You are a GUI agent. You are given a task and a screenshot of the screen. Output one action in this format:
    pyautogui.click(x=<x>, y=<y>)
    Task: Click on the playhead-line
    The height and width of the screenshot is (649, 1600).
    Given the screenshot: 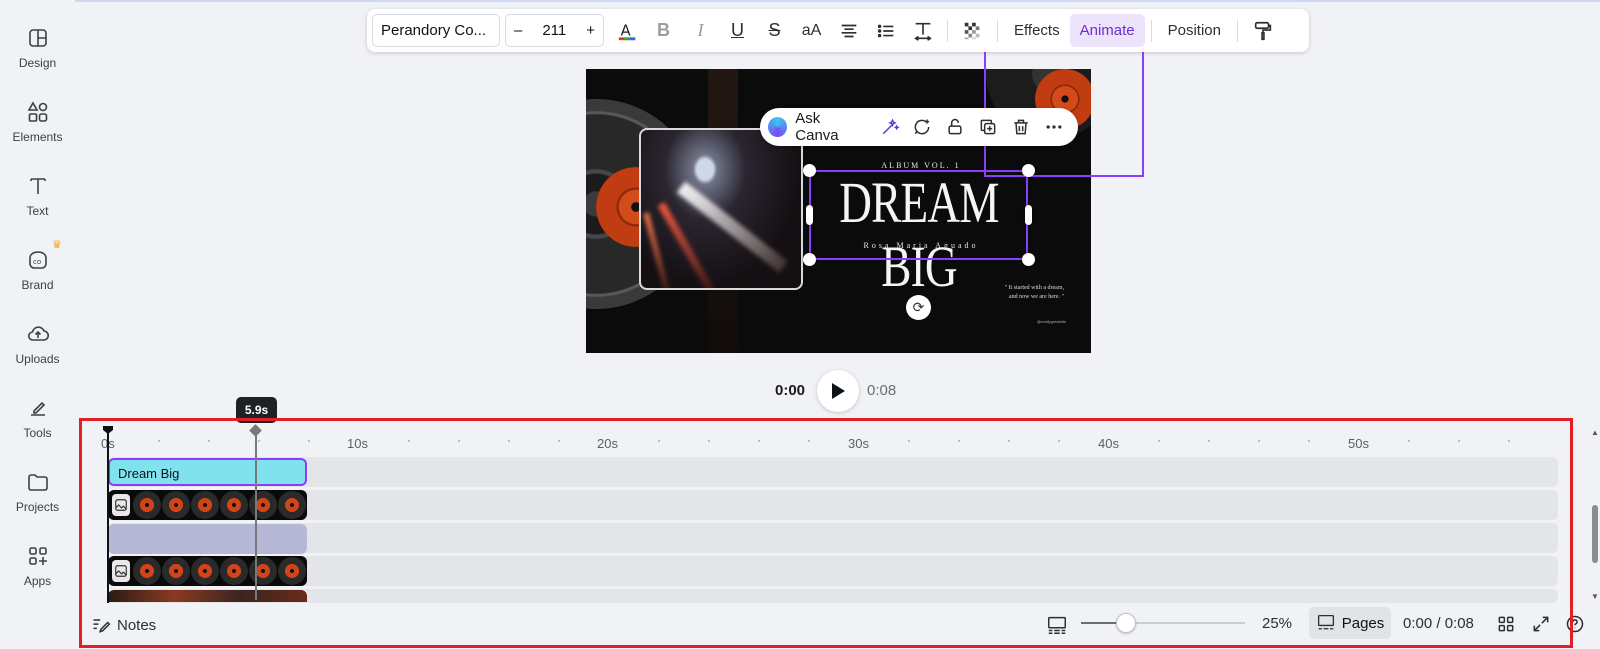 What is the action you would take?
    pyautogui.click(x=108, y=517)
    